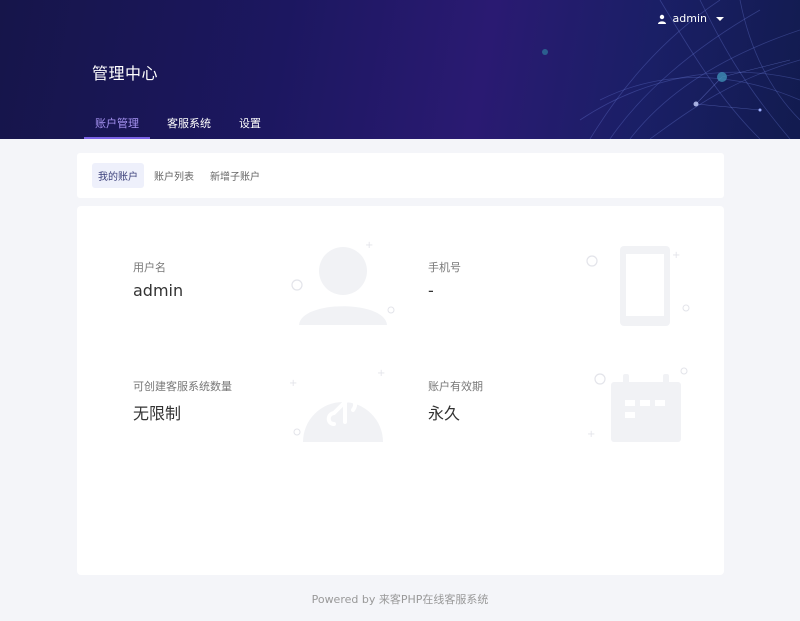 This screenshot has width=800, height=621. I want to click on page-title: 管理中心, so click(125, 73).